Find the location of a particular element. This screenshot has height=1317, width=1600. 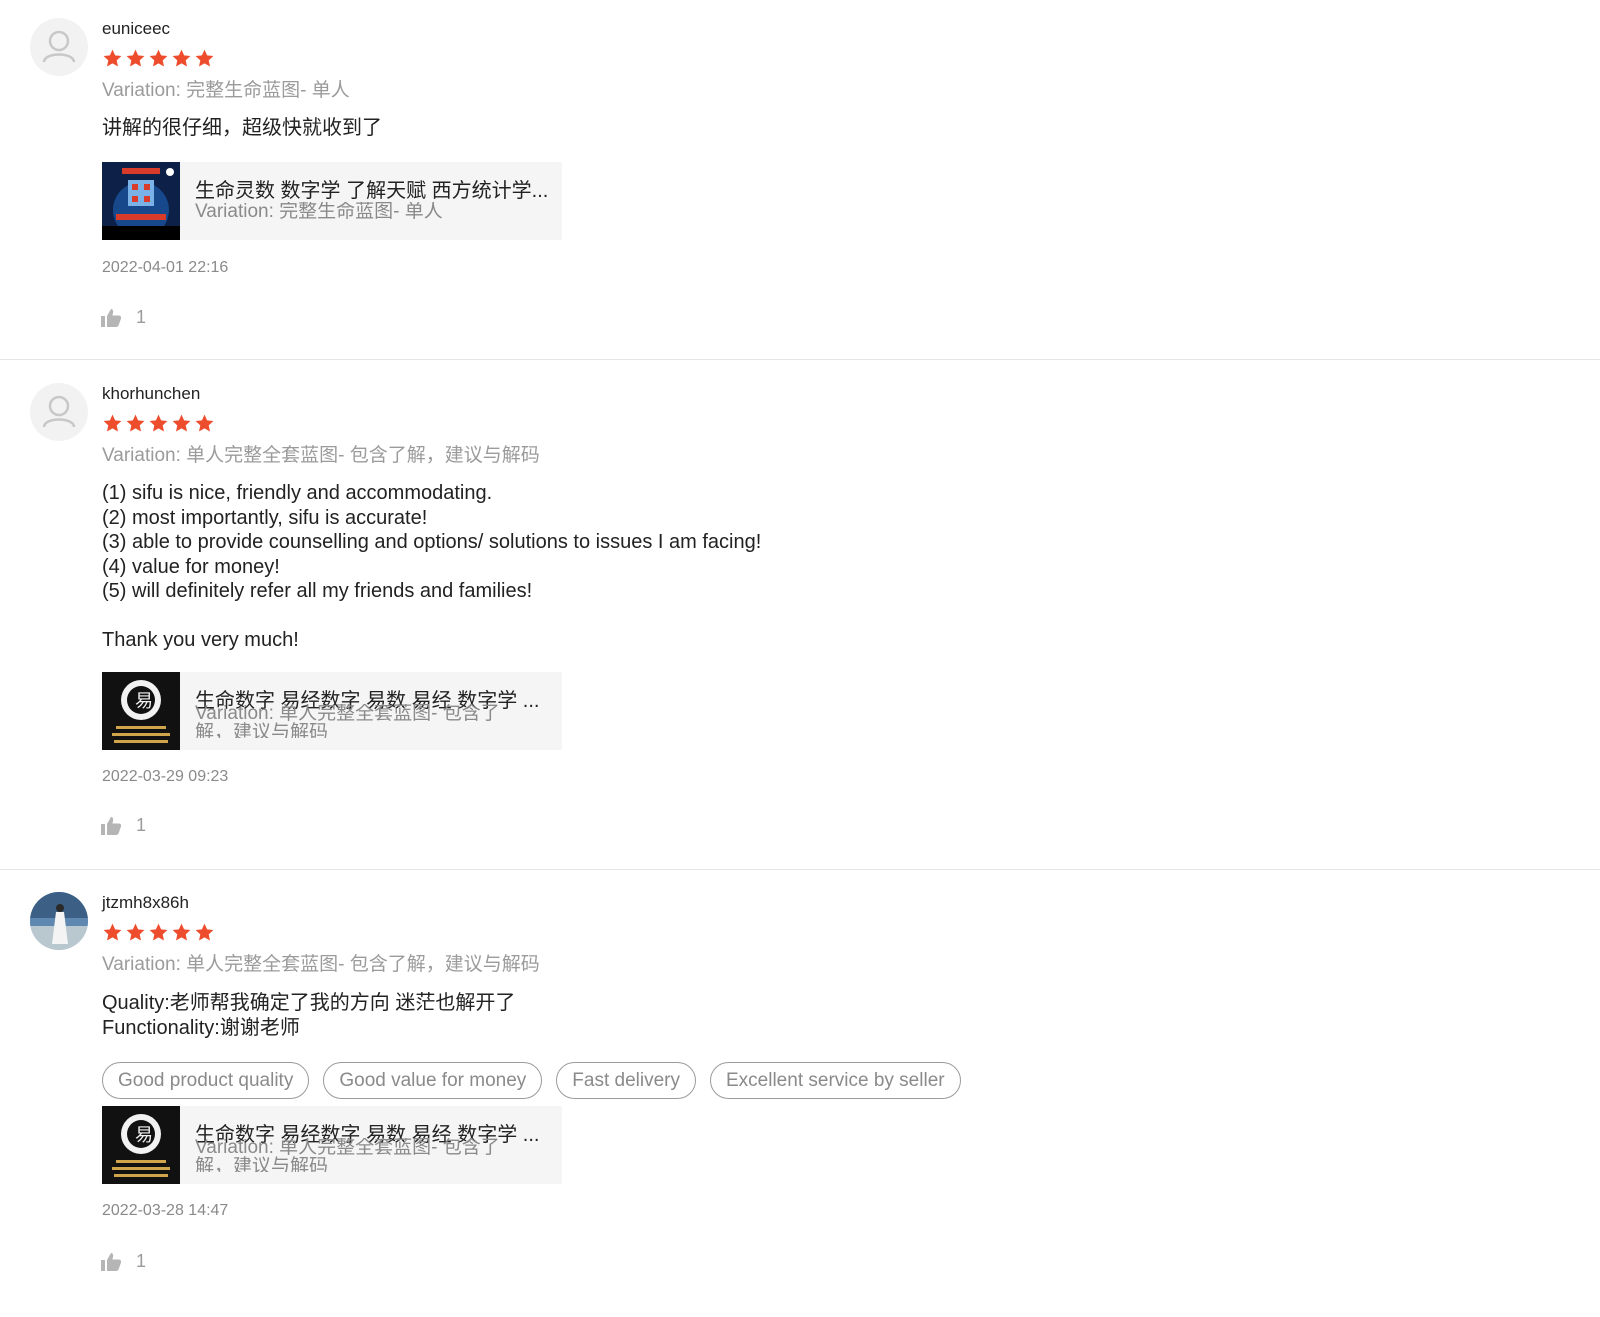

product-variation: Variation: 完整生命蓝图- 单人 is located at coordinates (319, 211).